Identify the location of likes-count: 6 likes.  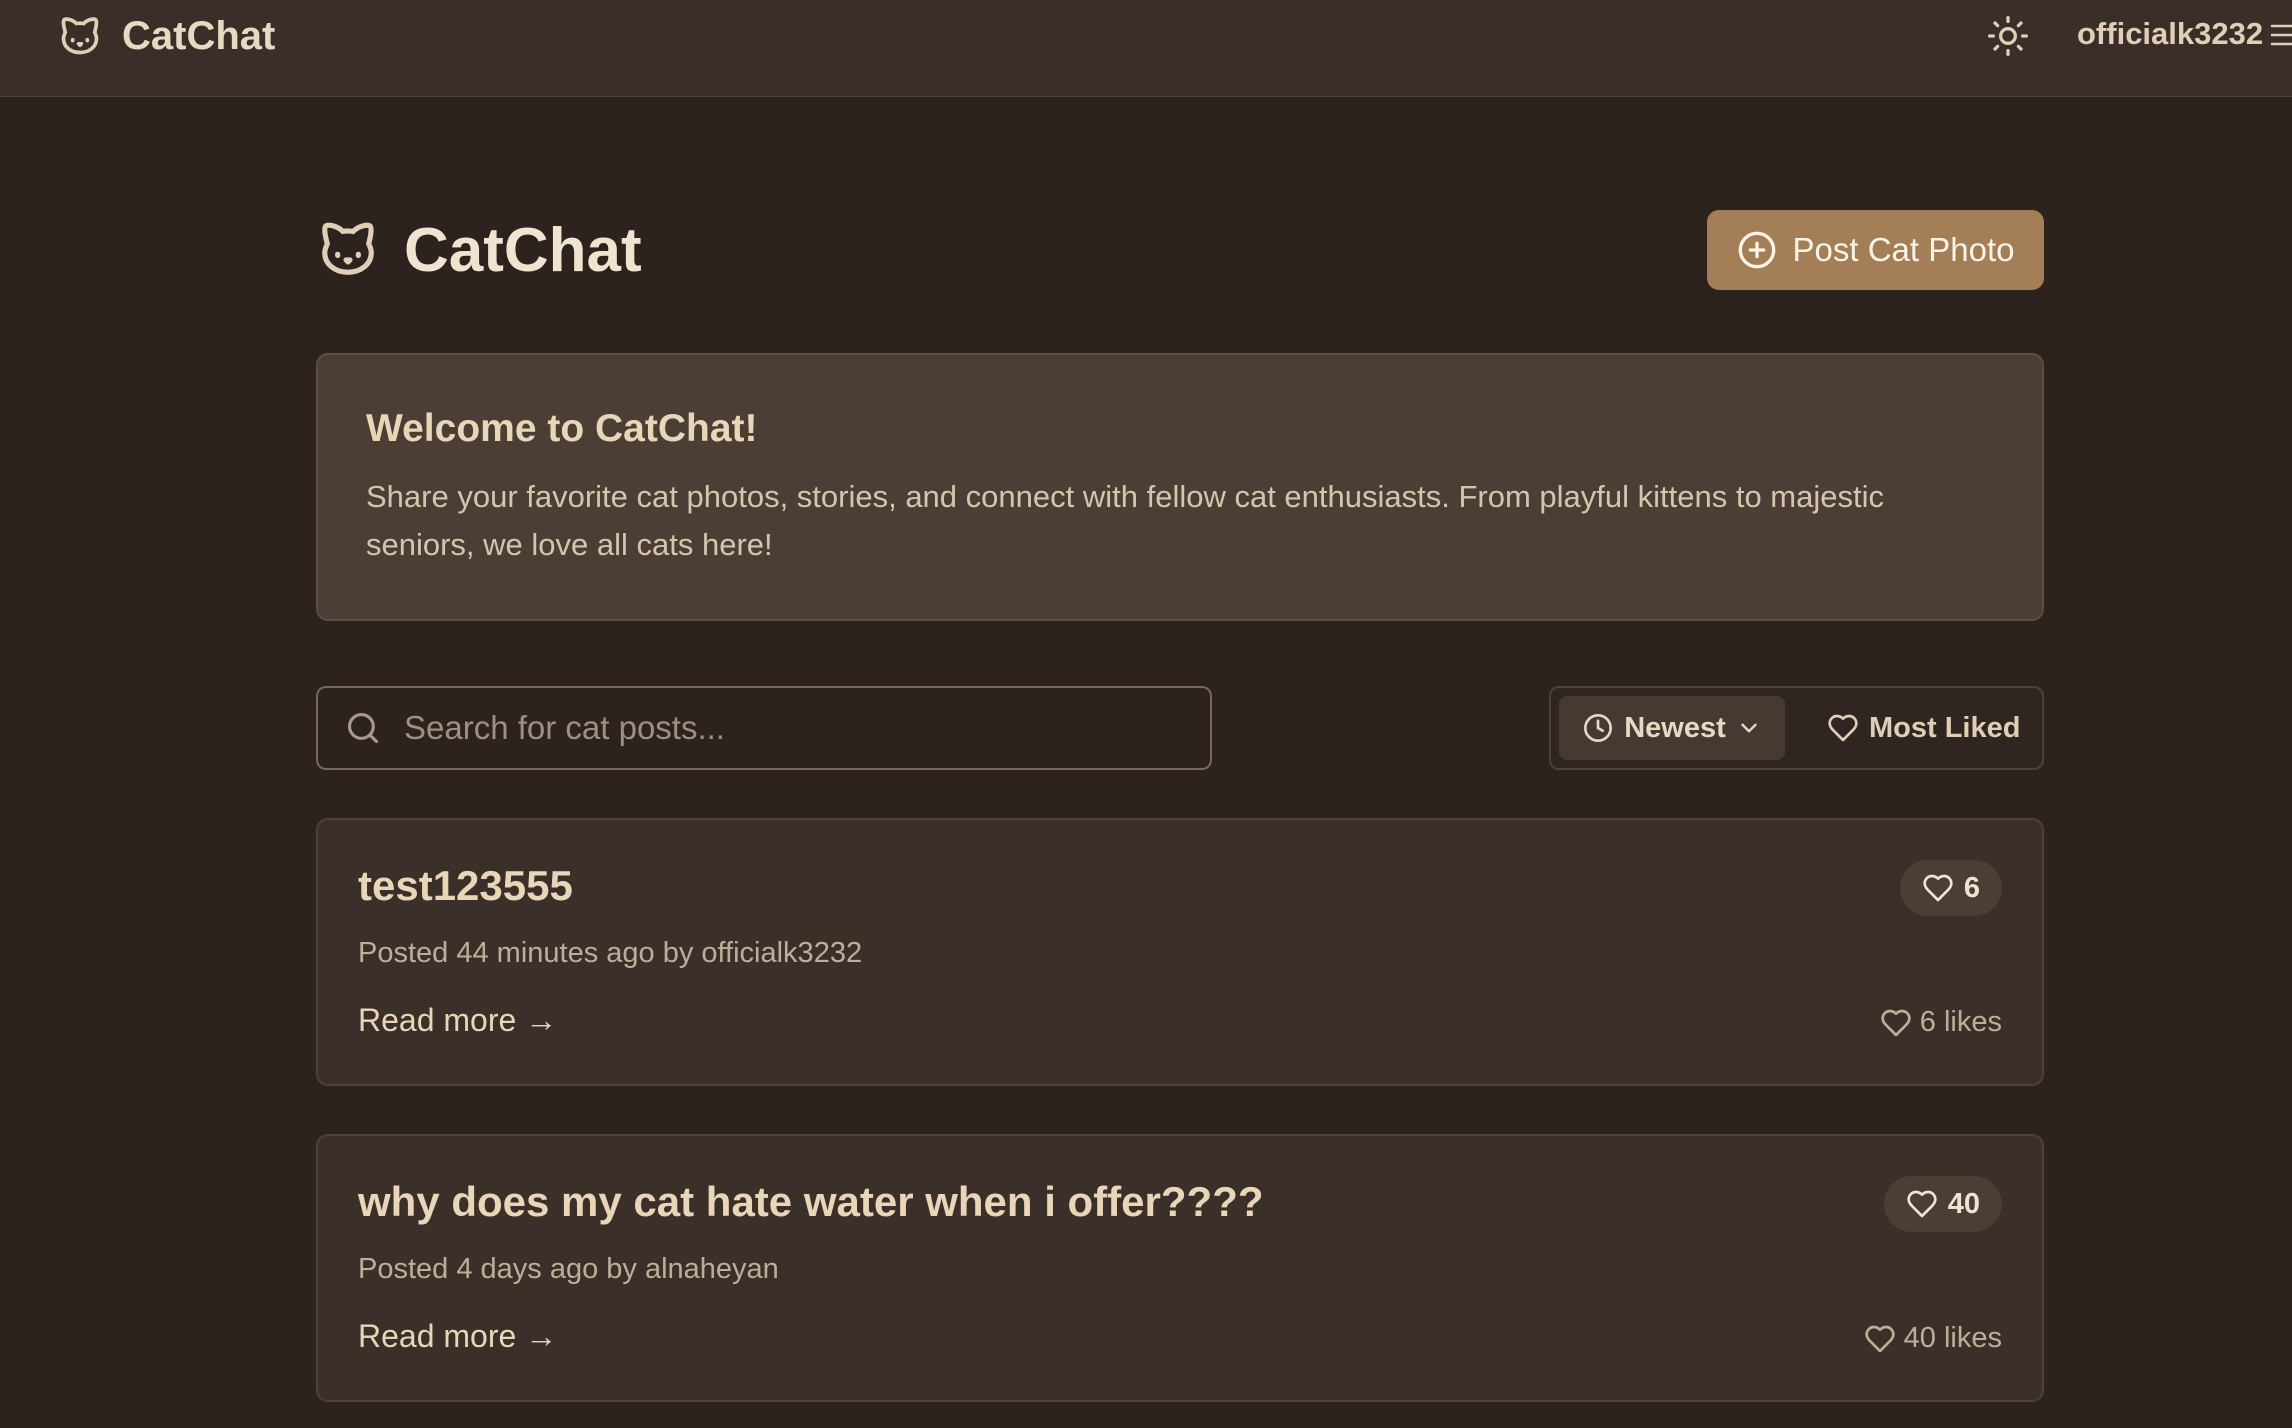
(1941, 1022).